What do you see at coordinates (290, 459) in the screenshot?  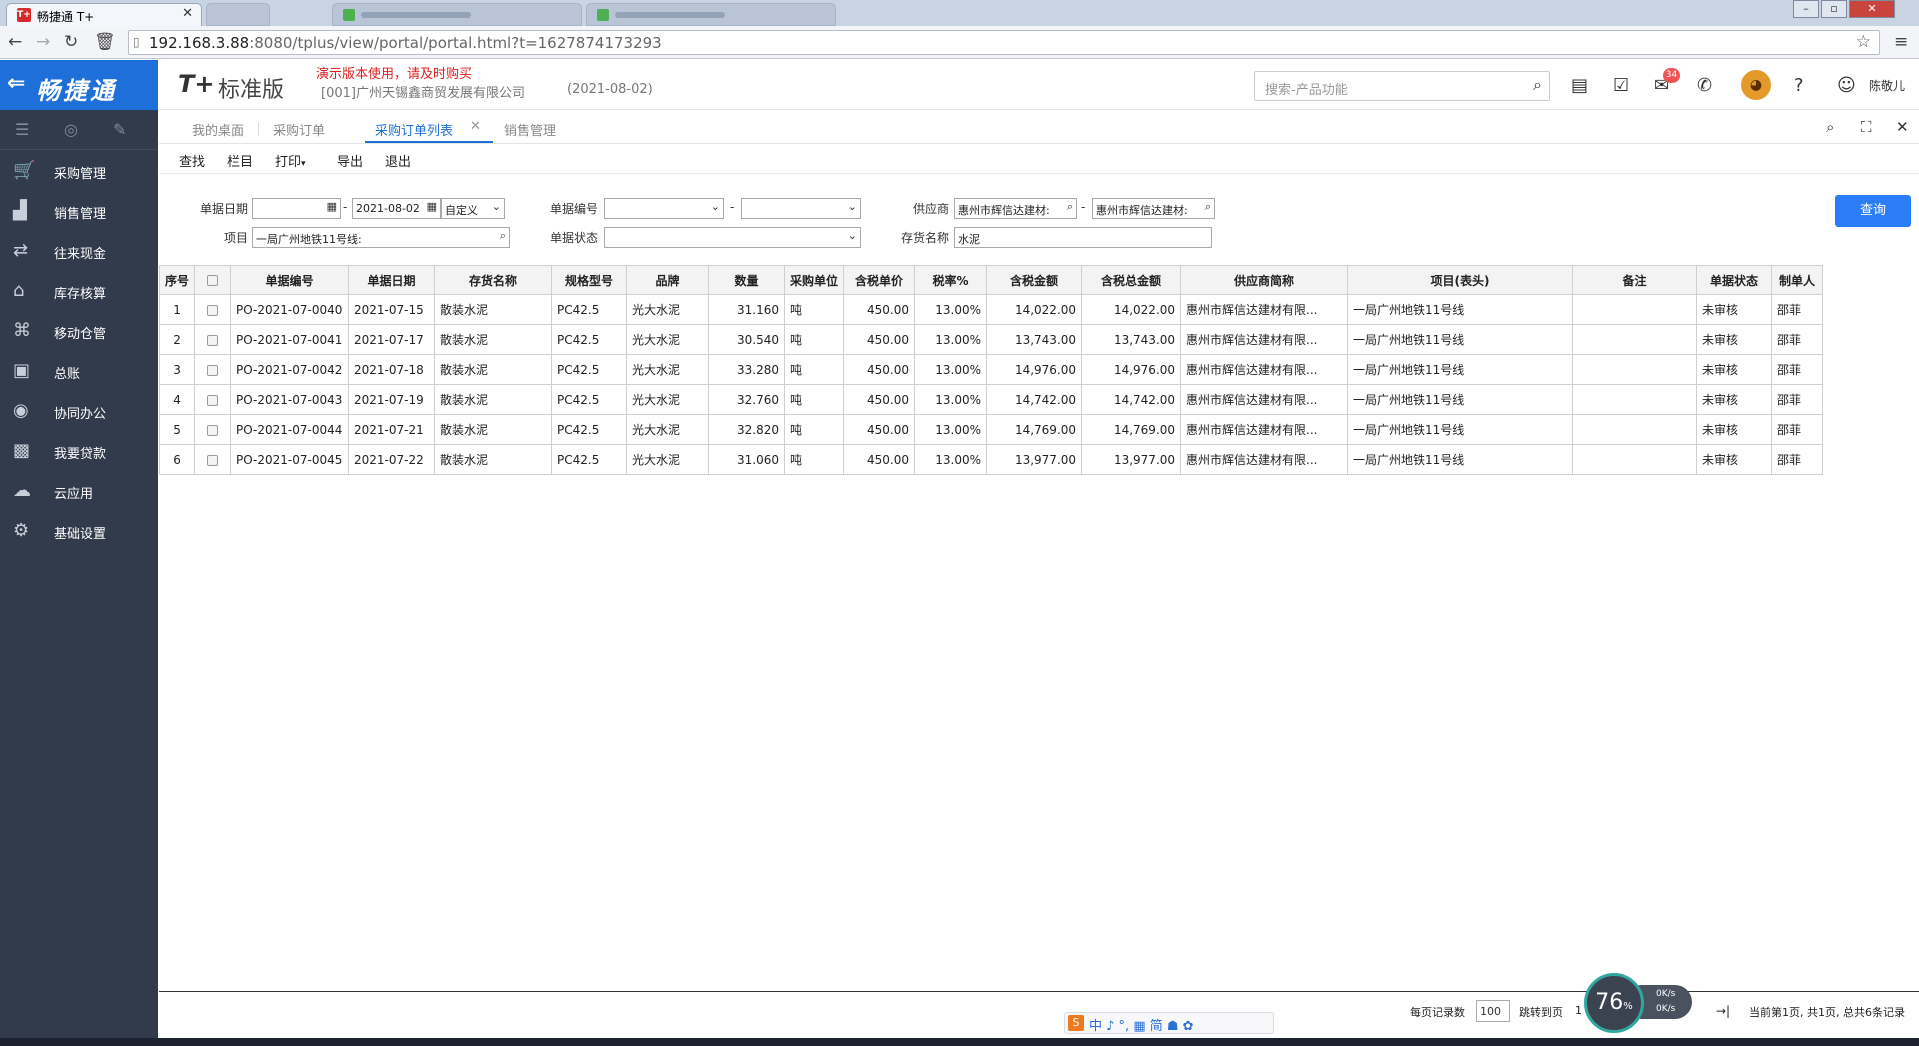 I see `cell-code: PO-2021-07-0045` at bounding box center [290, 459].